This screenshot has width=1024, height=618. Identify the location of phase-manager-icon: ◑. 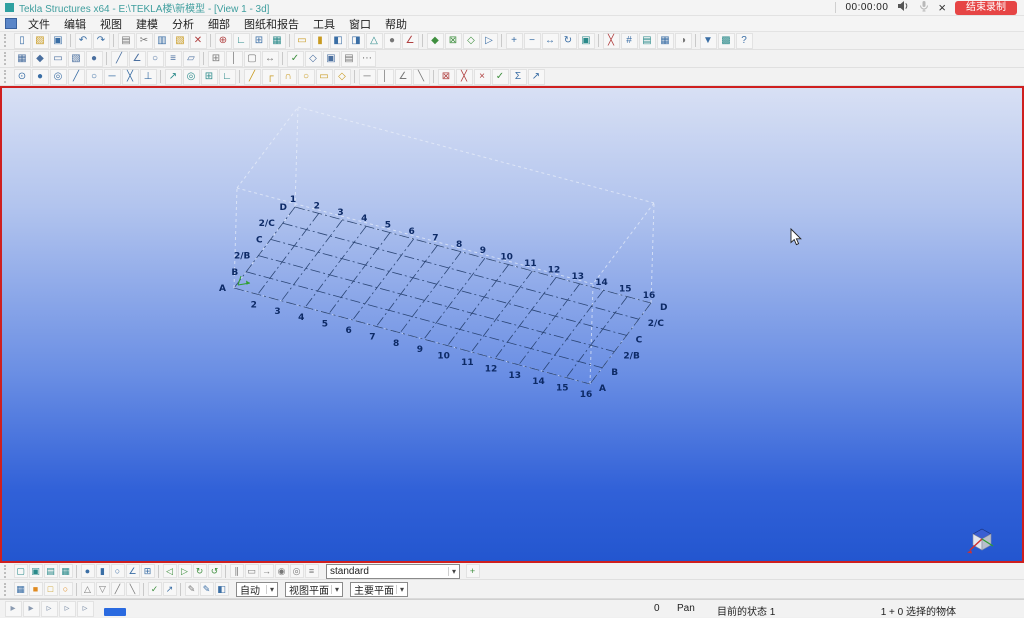
(683, 40).